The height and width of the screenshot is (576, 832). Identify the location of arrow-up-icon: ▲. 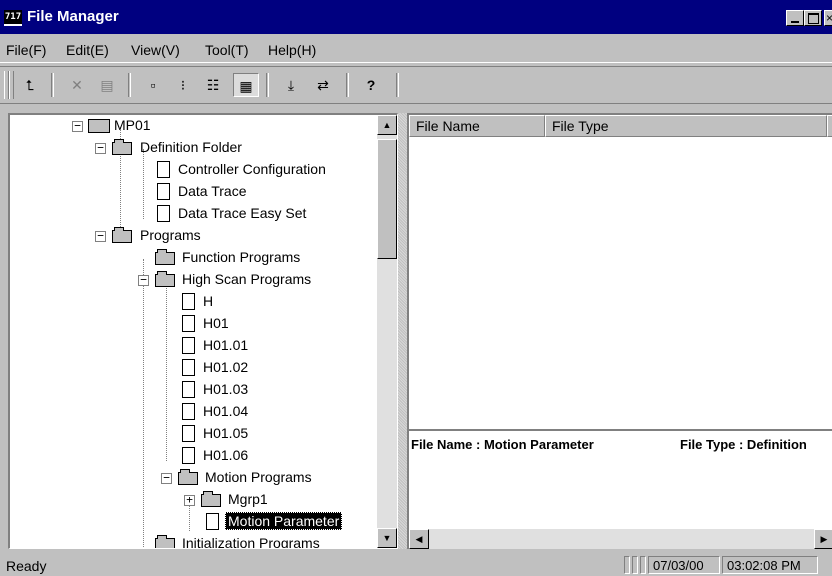
(387, 125).